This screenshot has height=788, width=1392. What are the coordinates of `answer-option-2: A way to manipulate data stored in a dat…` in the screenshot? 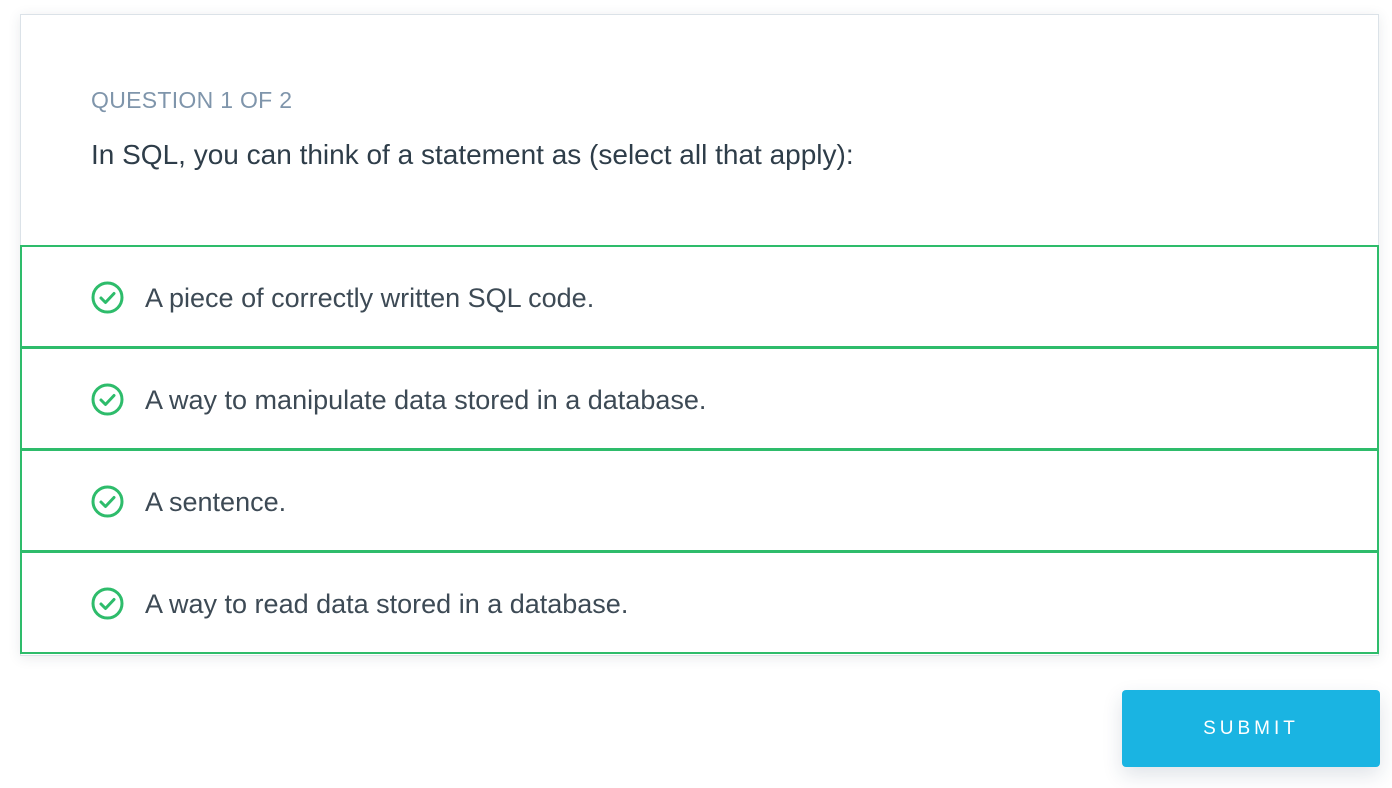 It's located at (699, 398).